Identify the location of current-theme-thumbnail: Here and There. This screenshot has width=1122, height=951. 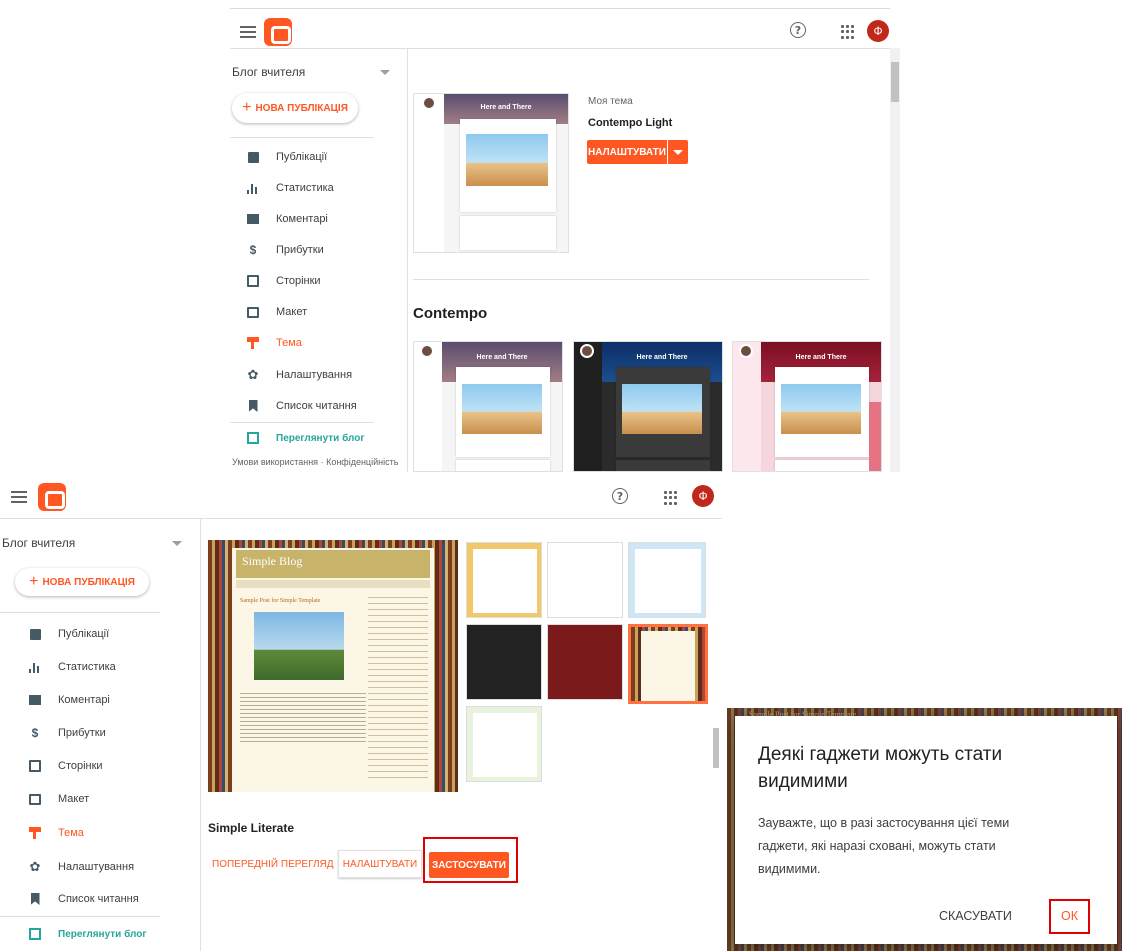
(491, 173).